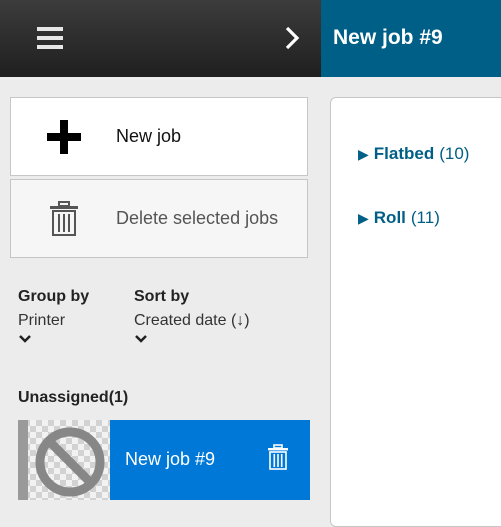 The height and width of the screenshot is (527, 501). I want to click on category-item-flatbed: ▶ Flatbed (10), so click(413, 154).